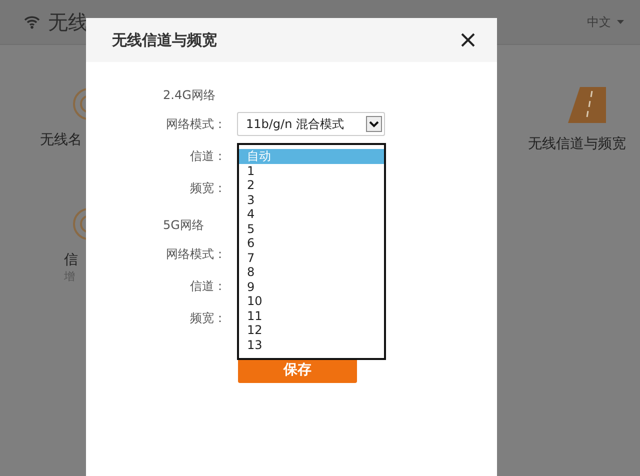 Image resolution: width=640 pixels, height=476 pixels. I want to click on close-icon, so click(468, 40).